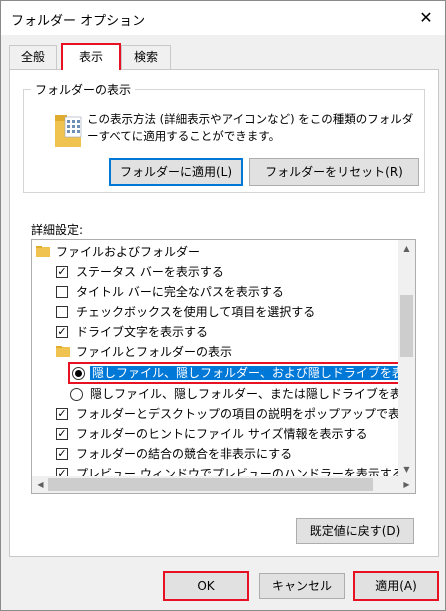 The width and height of the screenshot is (446, 611). Describe the element at coordinates (176, 172) in the screenshot. I see `apply-to-folders-button: フォルダーに適用(L)` at that location.